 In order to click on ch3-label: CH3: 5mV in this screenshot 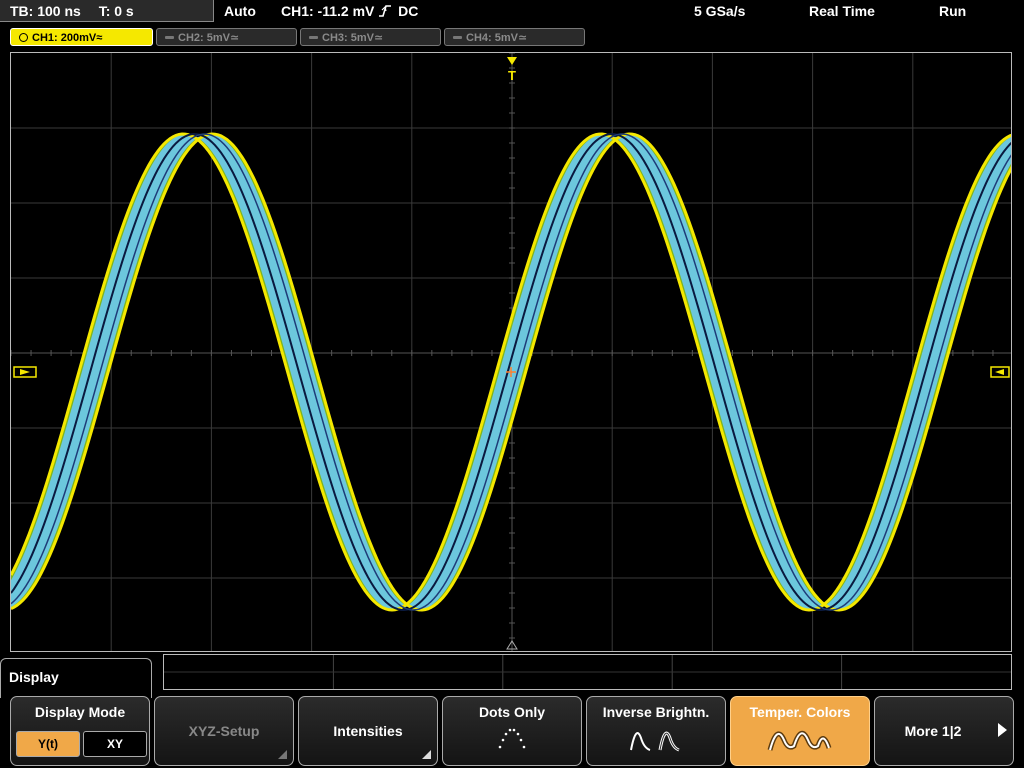, I will do `click(348, 38)`.